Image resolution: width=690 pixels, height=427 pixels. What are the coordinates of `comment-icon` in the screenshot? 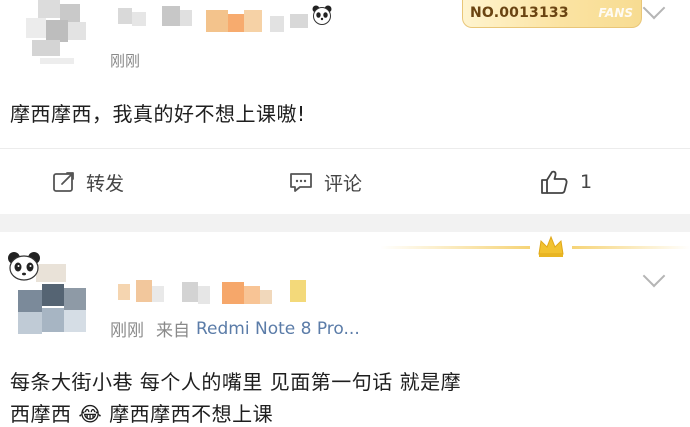 It's located at (301, 182).